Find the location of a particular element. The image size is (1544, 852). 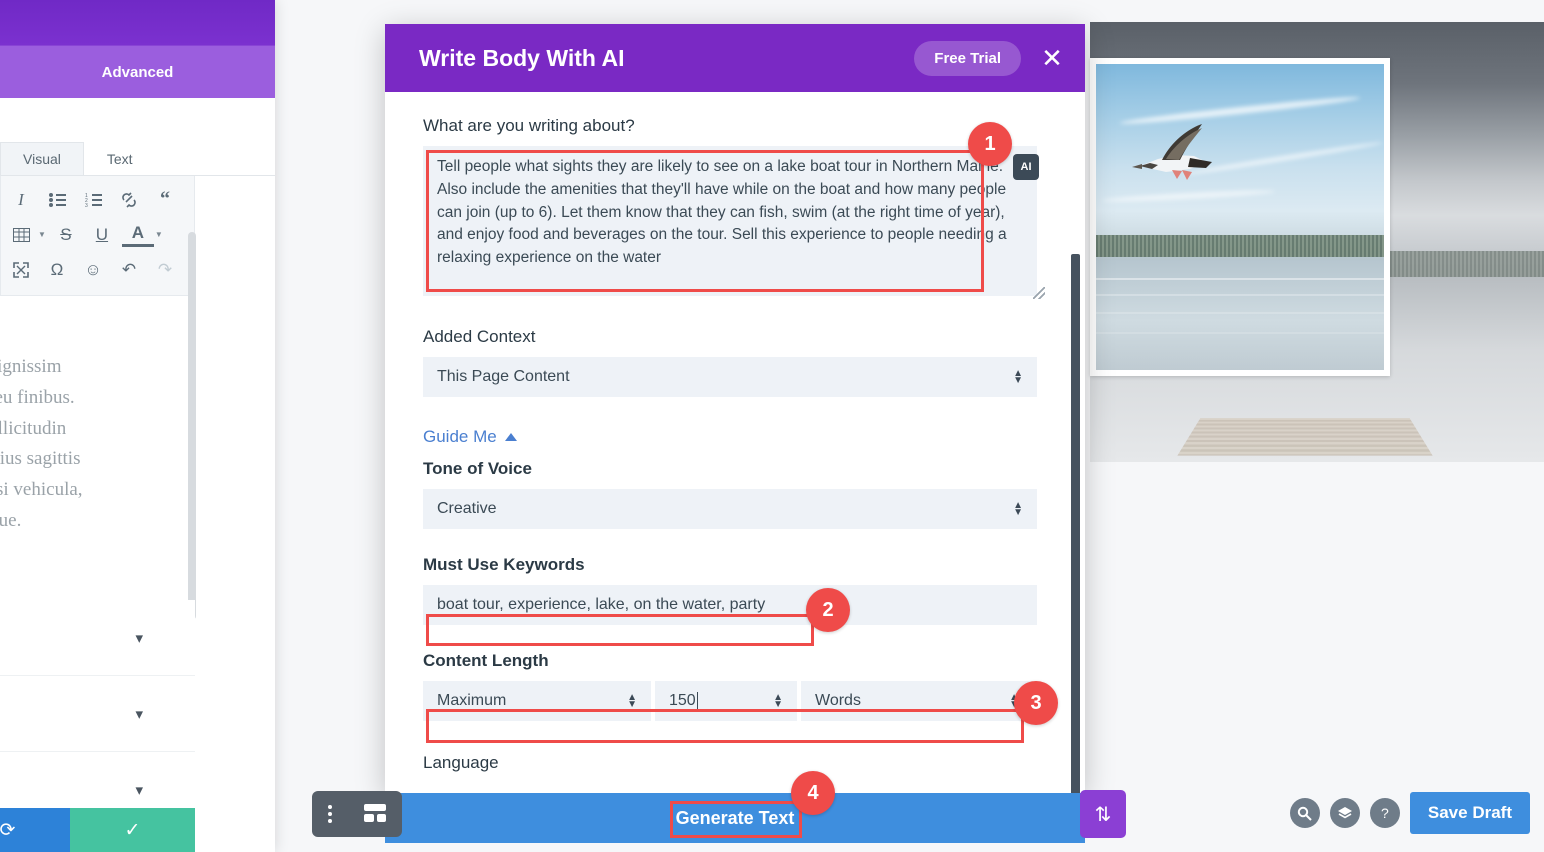

tab-visual: Visual is located at coordinates (42, 158).